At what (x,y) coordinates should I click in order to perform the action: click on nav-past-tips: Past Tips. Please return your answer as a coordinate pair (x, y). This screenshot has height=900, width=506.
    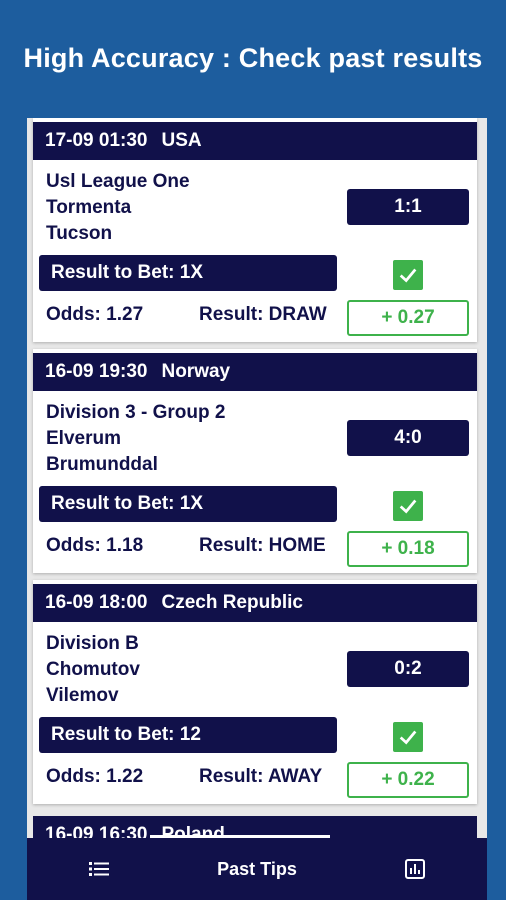
    Looking at the image, I should click on (257, 869).